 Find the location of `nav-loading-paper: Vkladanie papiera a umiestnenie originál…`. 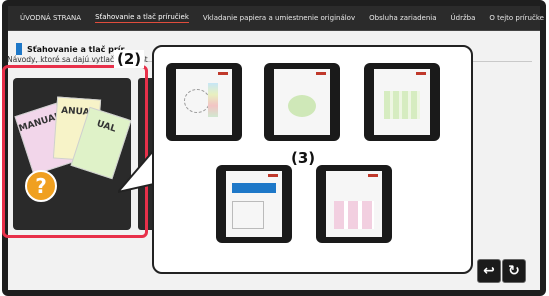

nav-loading-paper: Vkladanie papiera a umiestnenie originál… is located at coordinates (279, 18).